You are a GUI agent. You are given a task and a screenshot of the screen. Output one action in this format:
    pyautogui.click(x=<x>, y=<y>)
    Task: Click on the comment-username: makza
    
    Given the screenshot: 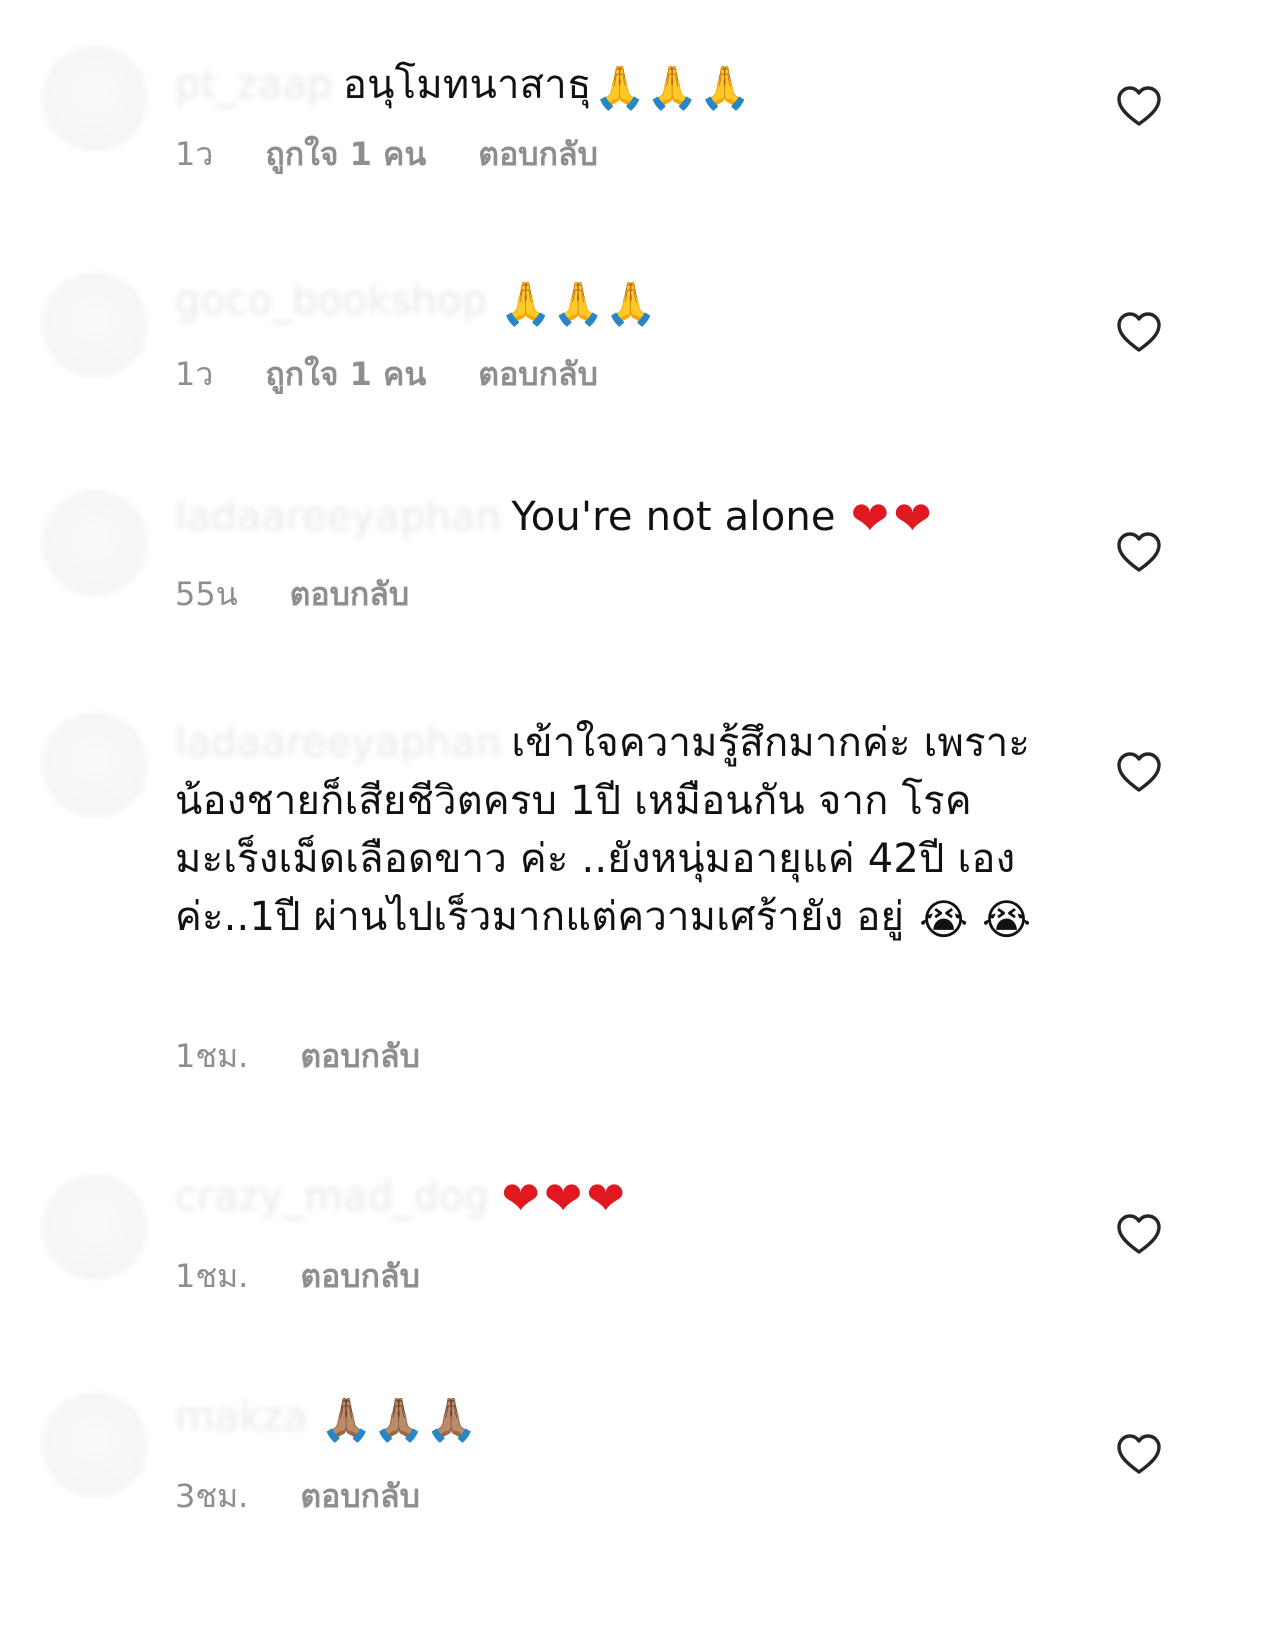 What is the action you would take?
    pyautogui.click(x=241, y=1417)
    